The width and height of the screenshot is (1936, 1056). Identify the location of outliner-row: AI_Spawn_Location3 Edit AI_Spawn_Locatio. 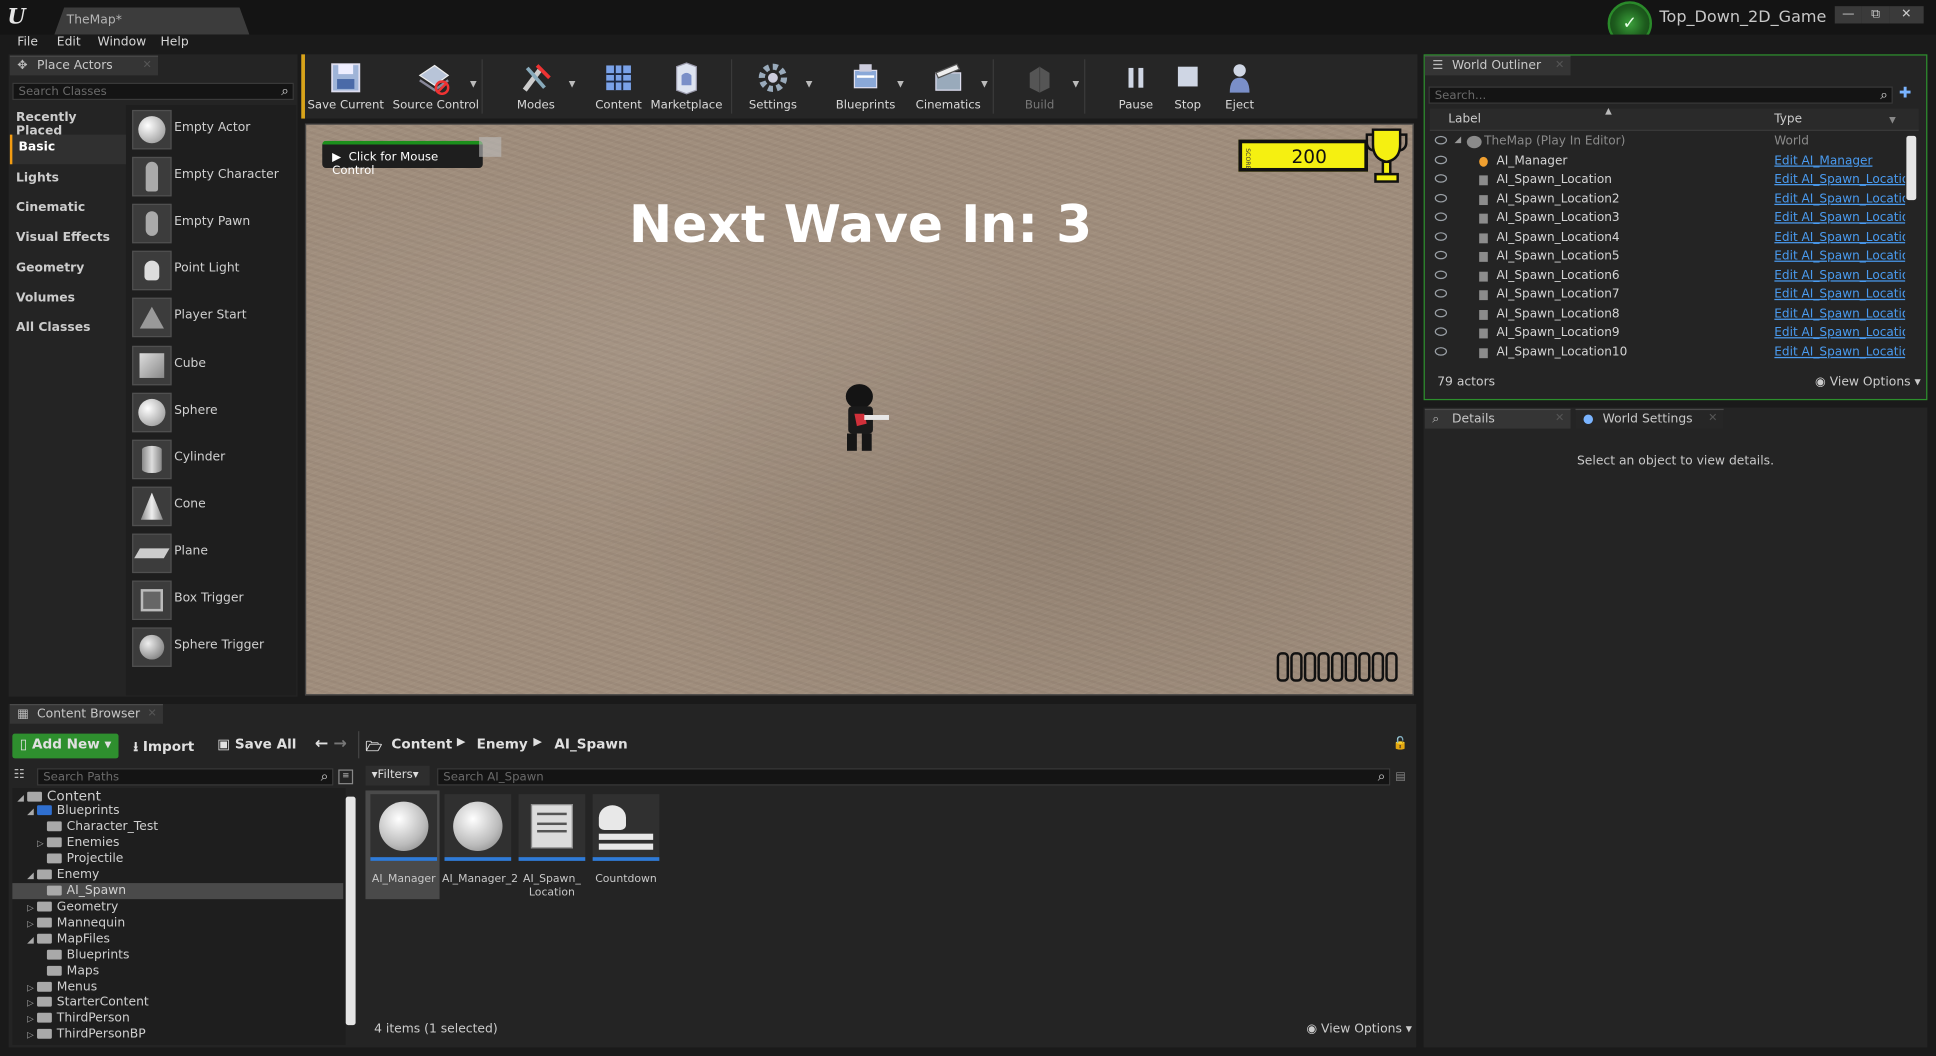
(1674, 219).